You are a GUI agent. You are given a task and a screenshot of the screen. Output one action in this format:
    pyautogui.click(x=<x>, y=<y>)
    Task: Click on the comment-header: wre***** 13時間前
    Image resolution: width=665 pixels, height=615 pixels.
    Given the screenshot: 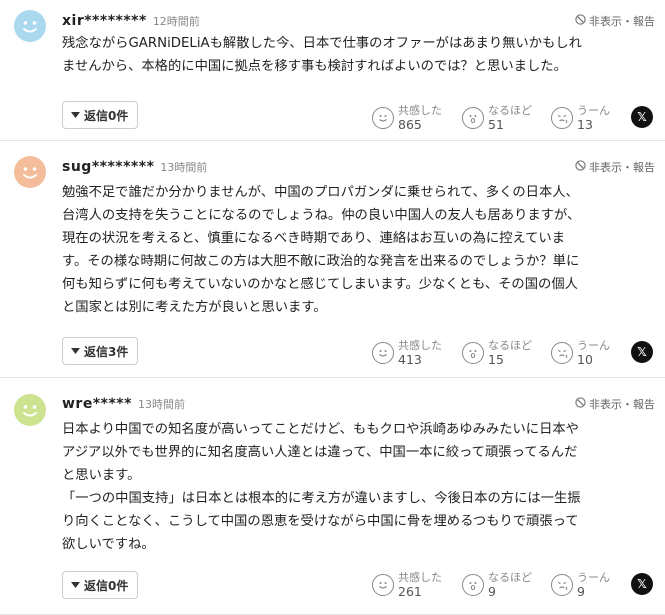 What is the action you would take?
    pyautogui.click(x=123, y=404)
    